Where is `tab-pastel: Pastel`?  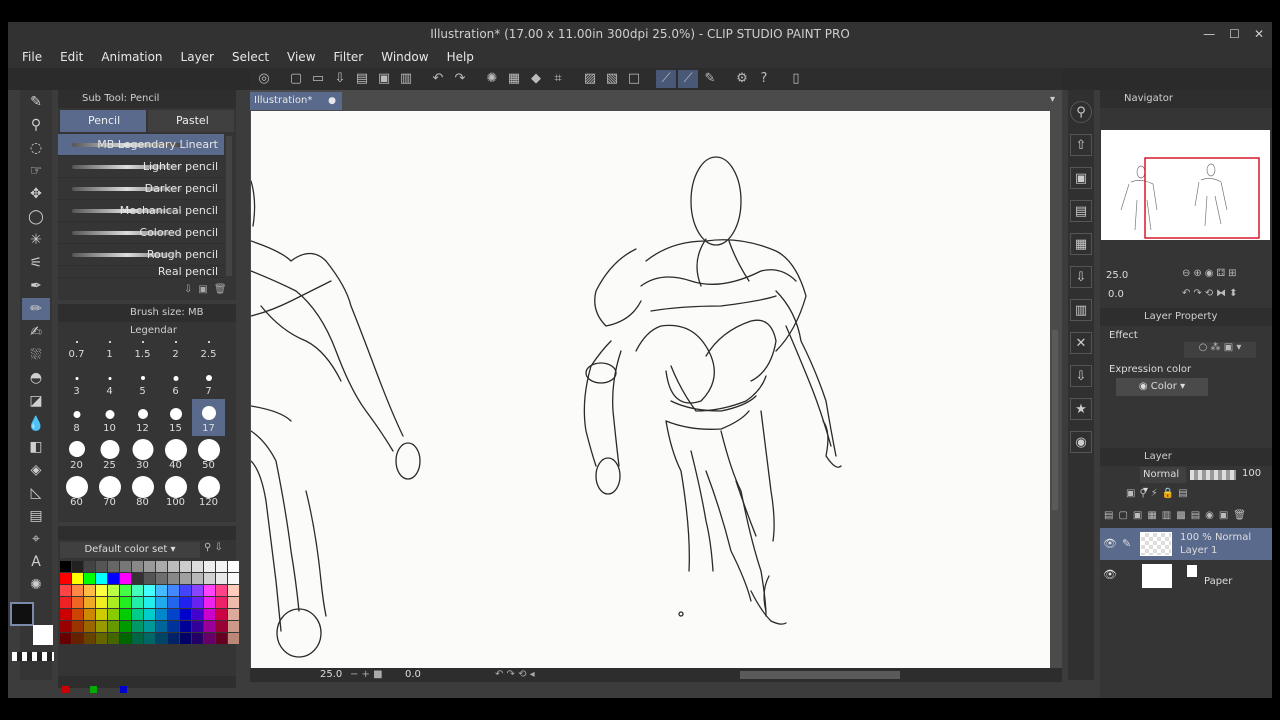 tab-pastel: Pastel is located at coordinates (191, 121).